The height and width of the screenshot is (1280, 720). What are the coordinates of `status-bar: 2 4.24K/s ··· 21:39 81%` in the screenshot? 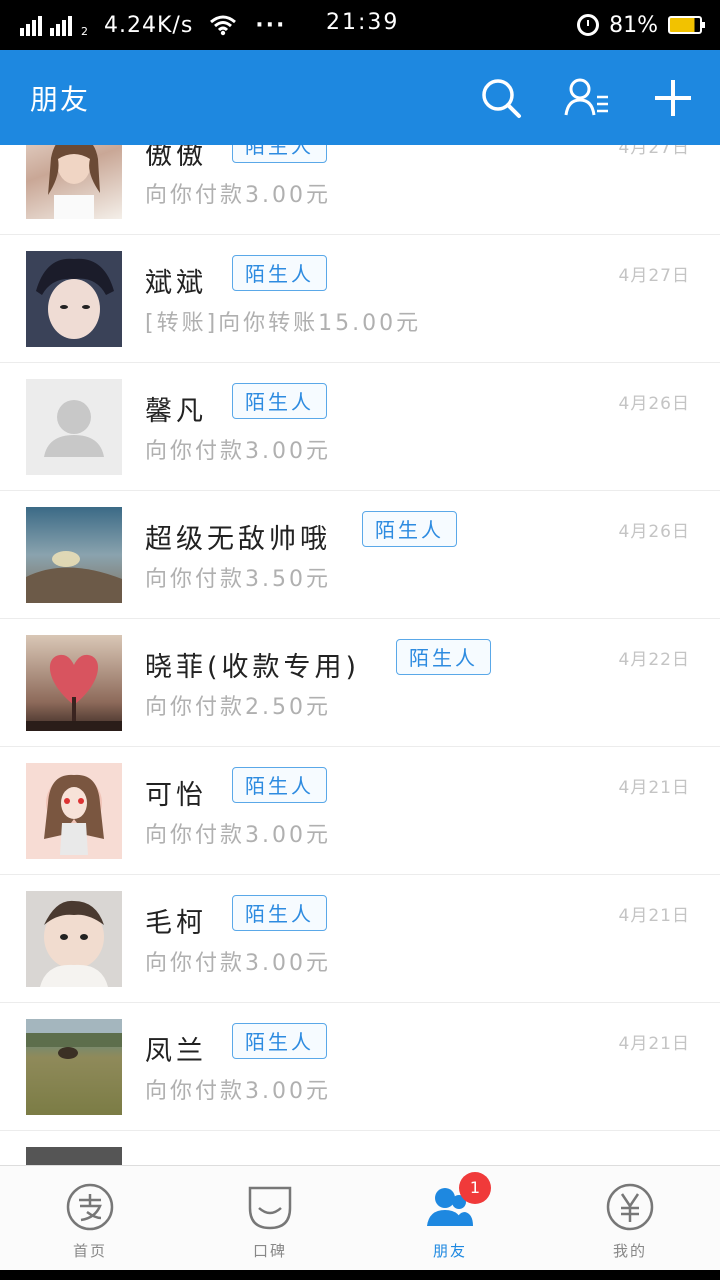 It's located at (360, 25).